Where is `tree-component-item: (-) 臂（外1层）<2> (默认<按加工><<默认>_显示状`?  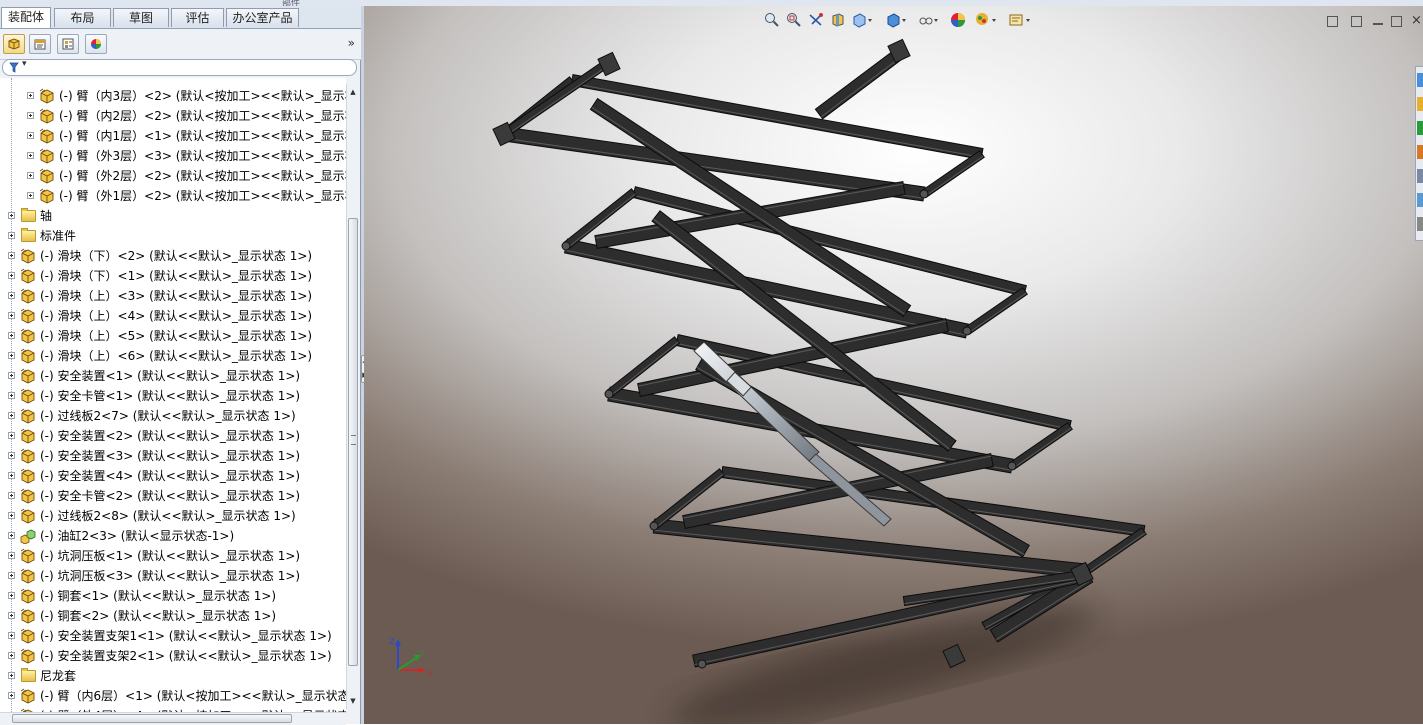
tree-component-item: (-) 臂（外1层）<2> (默认<按加工><<默认>_显示状 is located at coordinates (173, 196).